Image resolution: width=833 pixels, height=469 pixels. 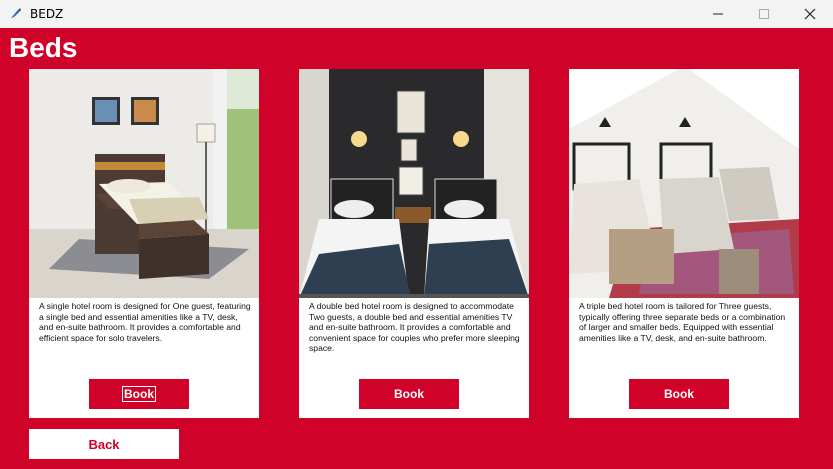 What do you see at coordinates (47, 14) in the screenshot?
I see `window-title: BEDZ` at bounding box center [47, 14].